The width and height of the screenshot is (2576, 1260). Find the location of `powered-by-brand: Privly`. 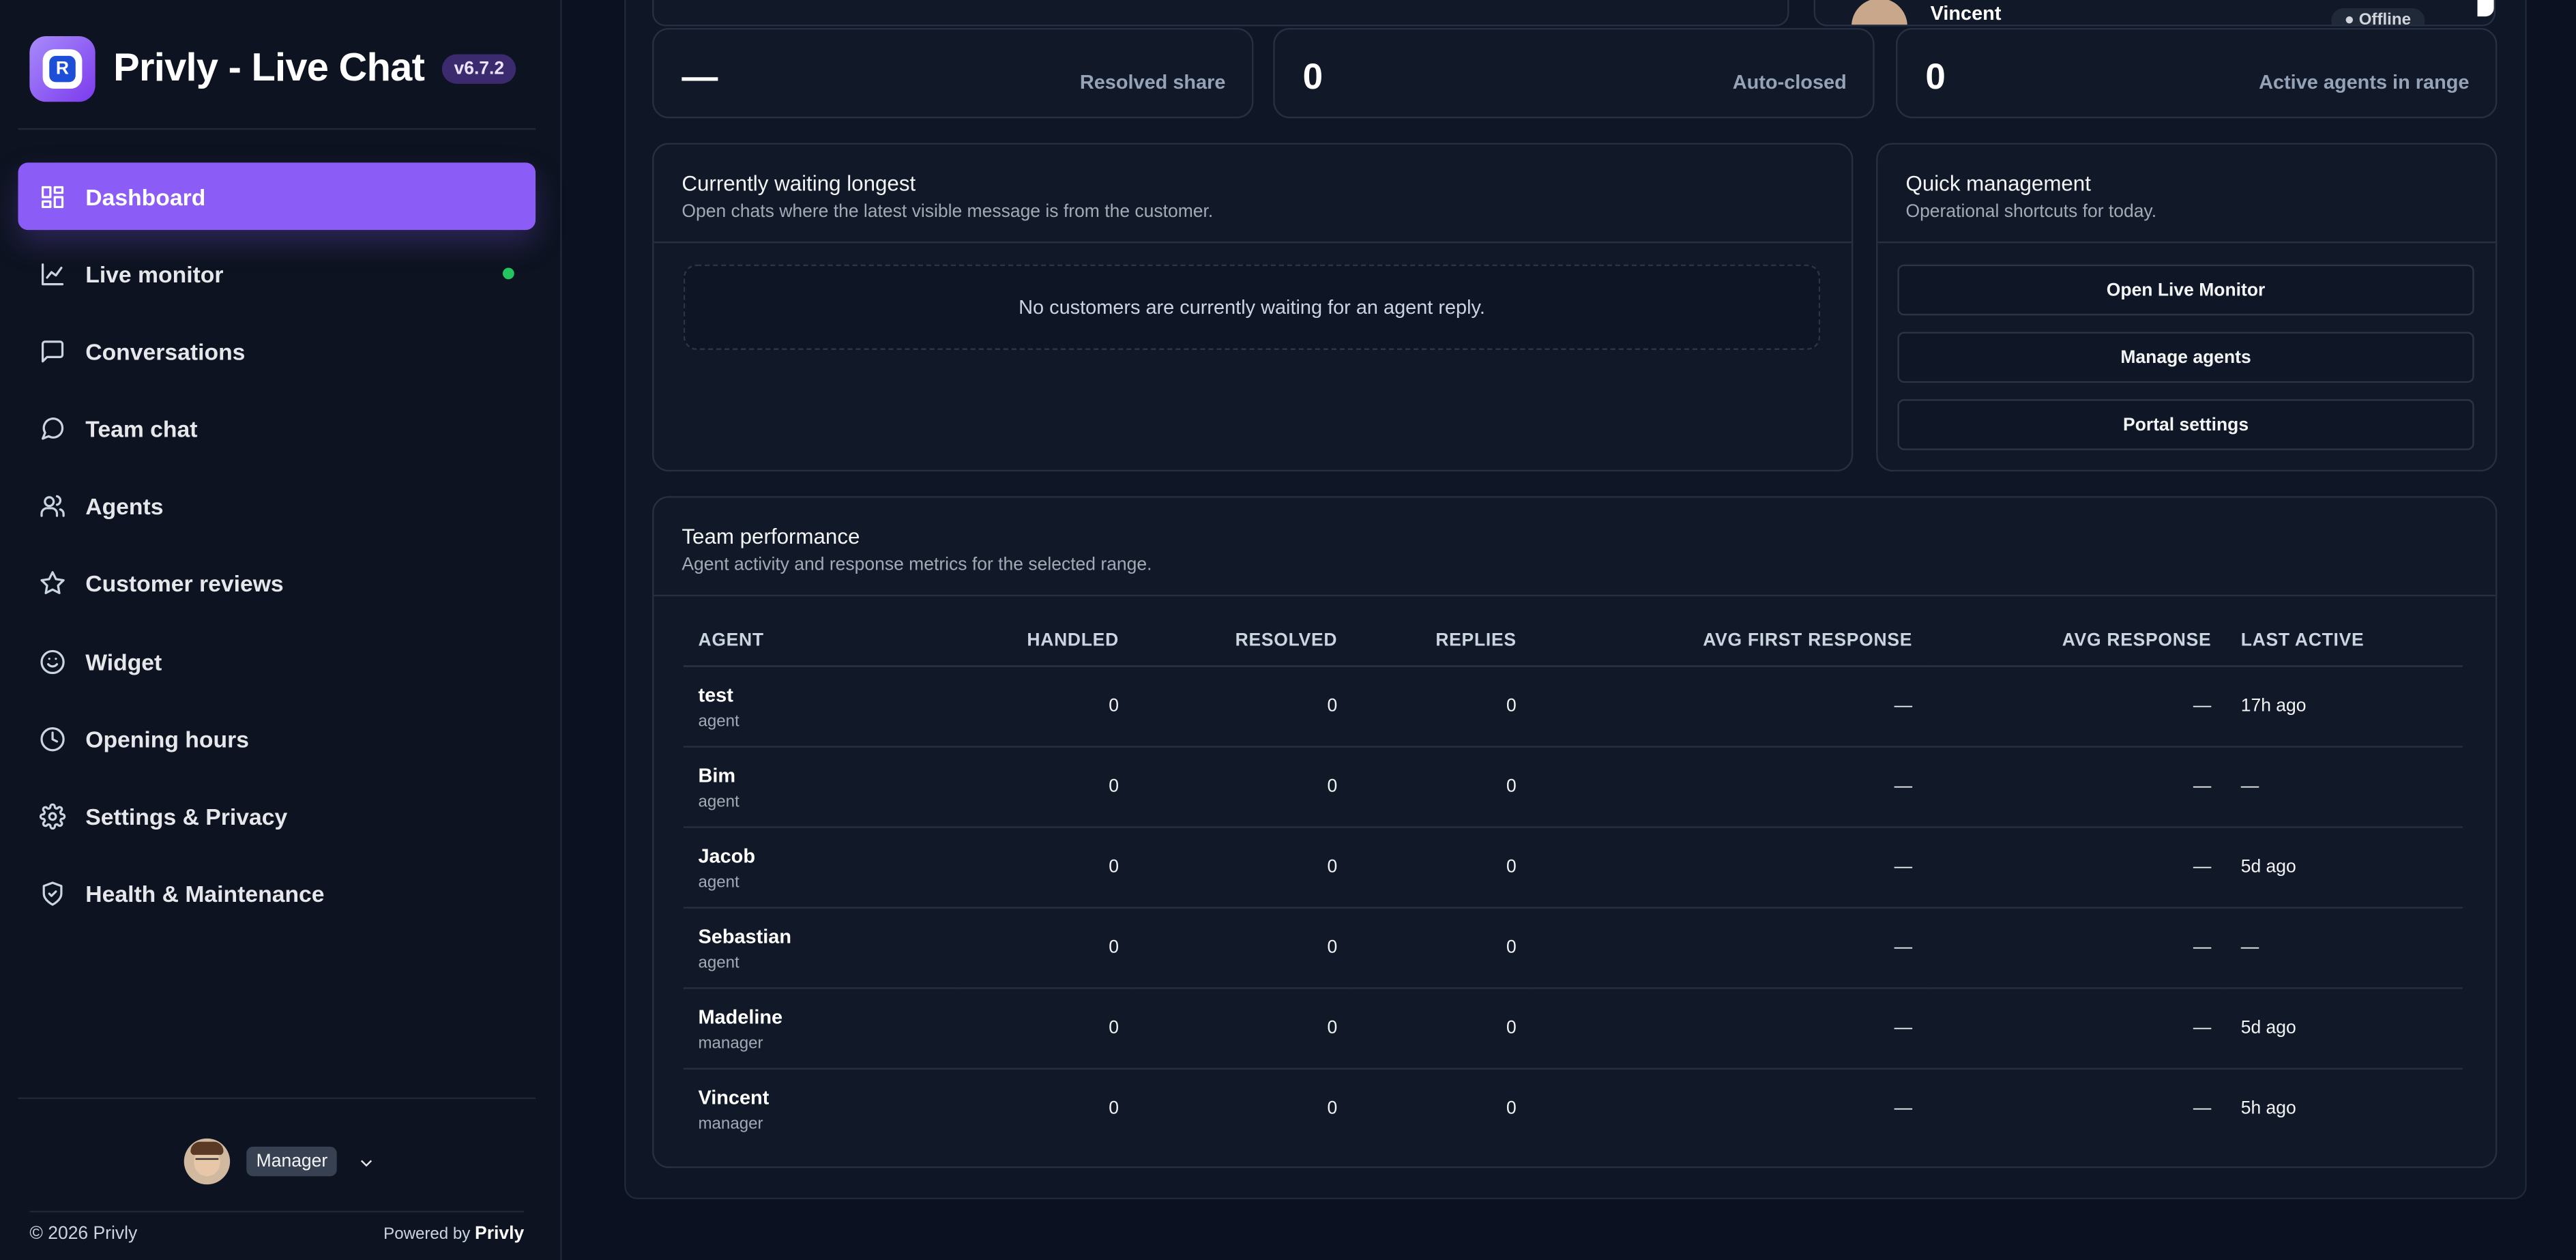

powered-by-brand: Privly is located at coordinates (499, 1234).